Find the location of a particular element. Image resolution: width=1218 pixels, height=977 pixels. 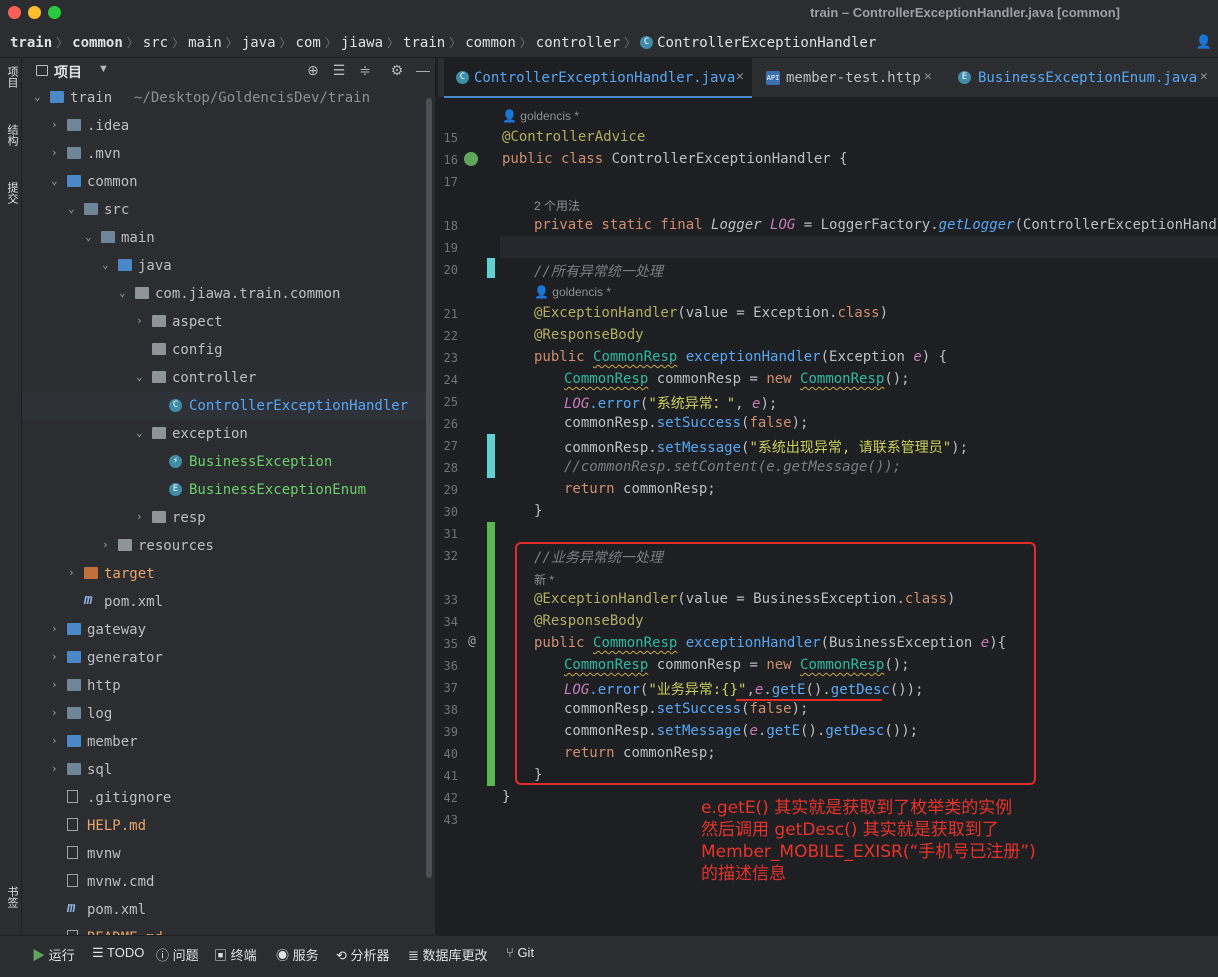

line-number: 33 is located at coordinates (448, 600).